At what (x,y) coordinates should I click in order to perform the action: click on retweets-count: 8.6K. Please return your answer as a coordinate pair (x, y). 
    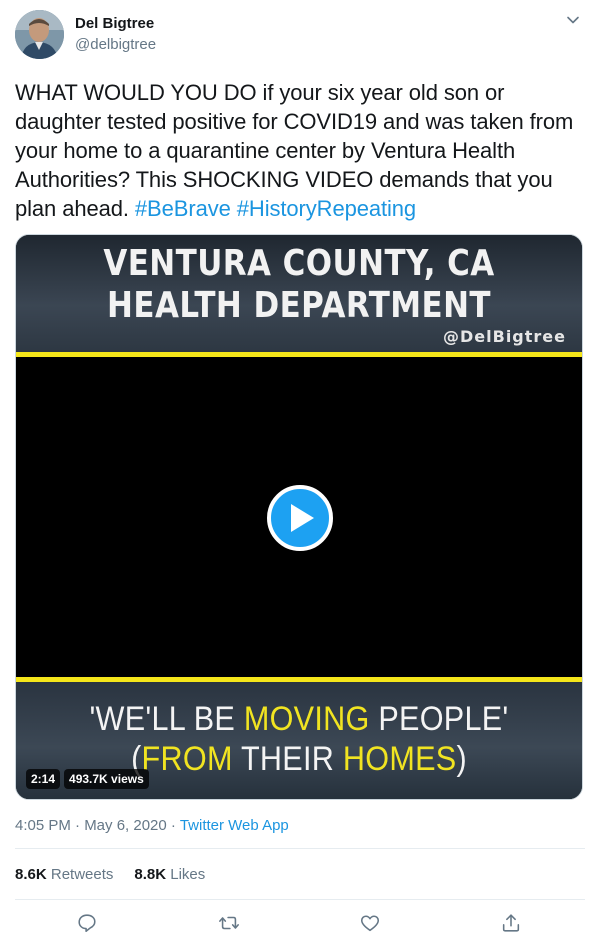
    Looking at the image, I should click on (31, 874).